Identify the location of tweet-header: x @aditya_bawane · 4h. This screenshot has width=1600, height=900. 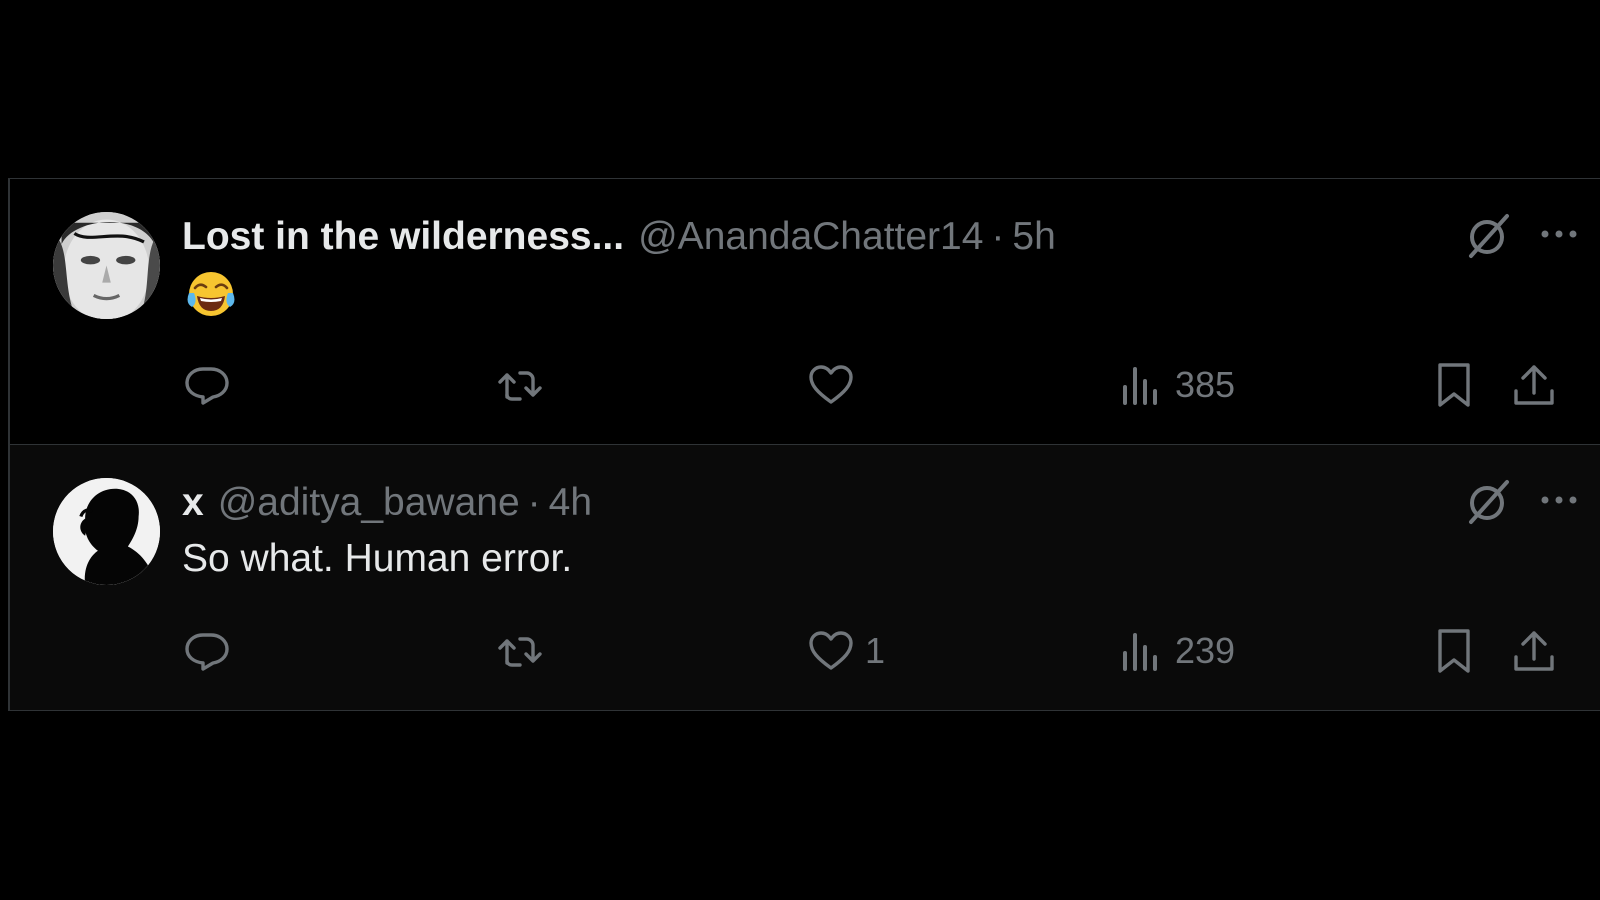
(387, 503).